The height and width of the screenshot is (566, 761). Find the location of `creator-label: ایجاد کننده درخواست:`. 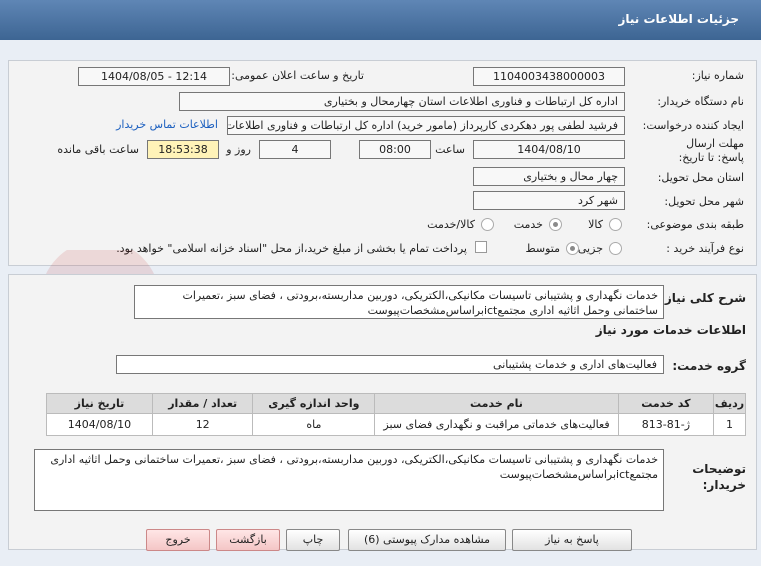

creator-label: ایجاد کننده درخواست: is located at coordinates (693, 125).